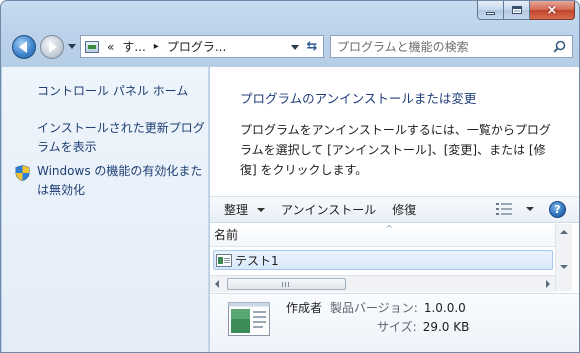  I want to click on scroll-left-icon, so click(217, 284).